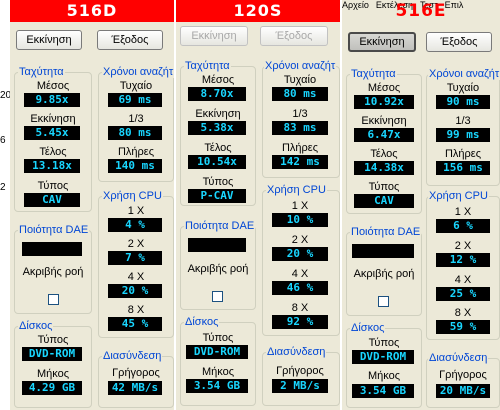  What do you see at coordinates (135, 100) in the screenshot?
I see `random-seek-value: 69 ms` at bounding box center [135, 100].